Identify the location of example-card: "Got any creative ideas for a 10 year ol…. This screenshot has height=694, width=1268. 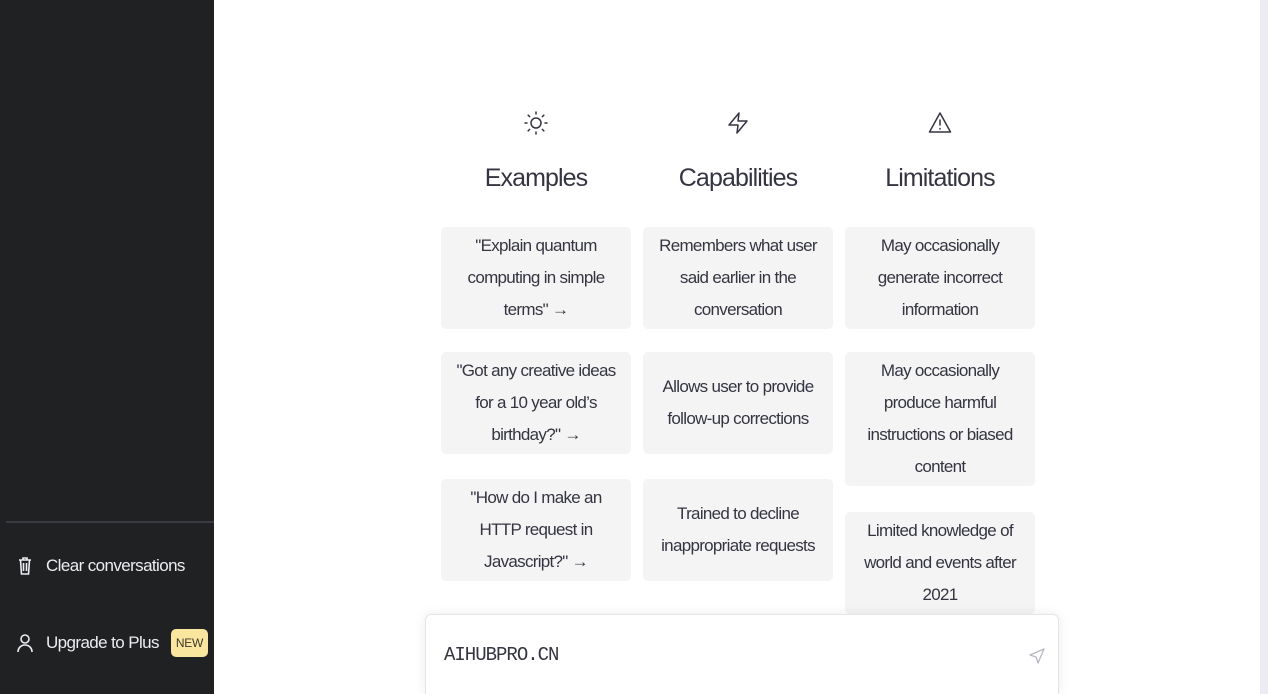
(536, 403).